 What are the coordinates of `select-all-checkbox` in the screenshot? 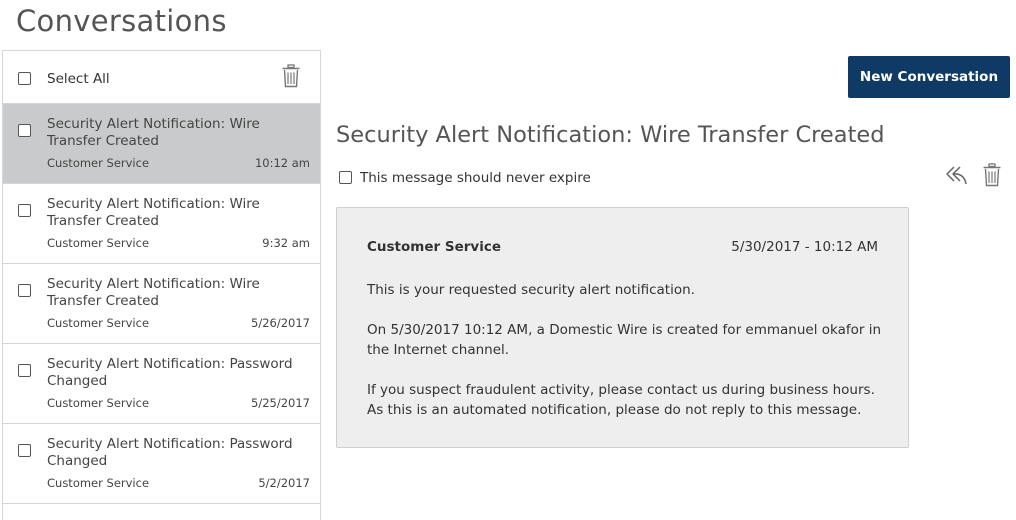 It's located at (24, 78).